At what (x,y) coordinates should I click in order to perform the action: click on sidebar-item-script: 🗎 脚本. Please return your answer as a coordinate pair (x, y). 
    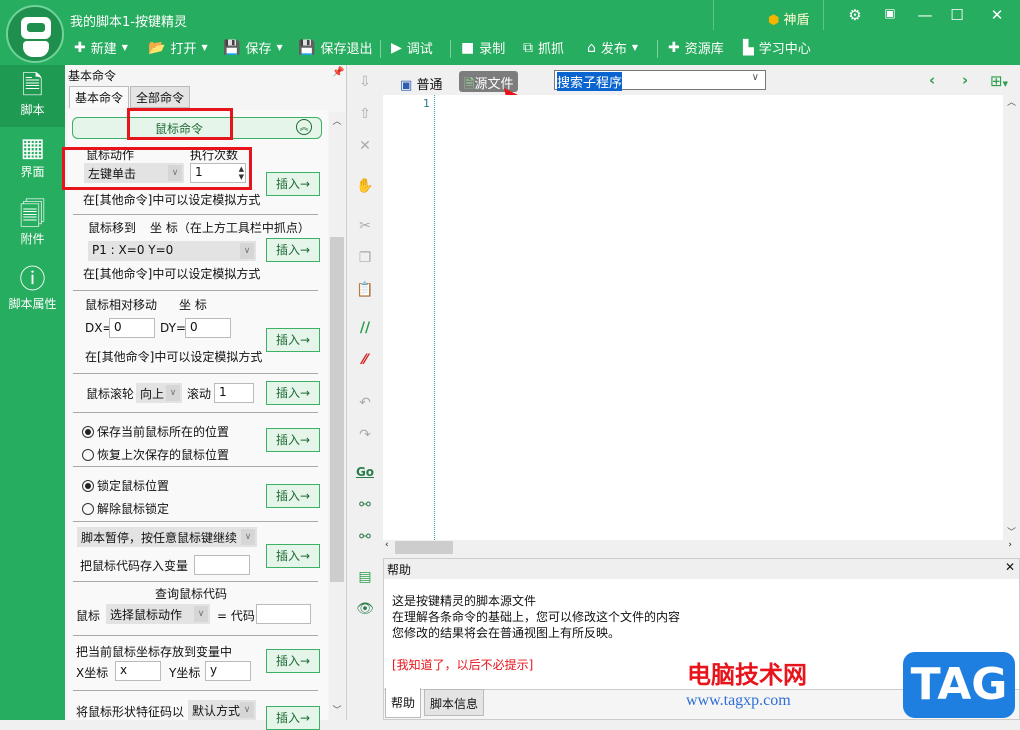
    Looking at the image, I should click on (32, 96).